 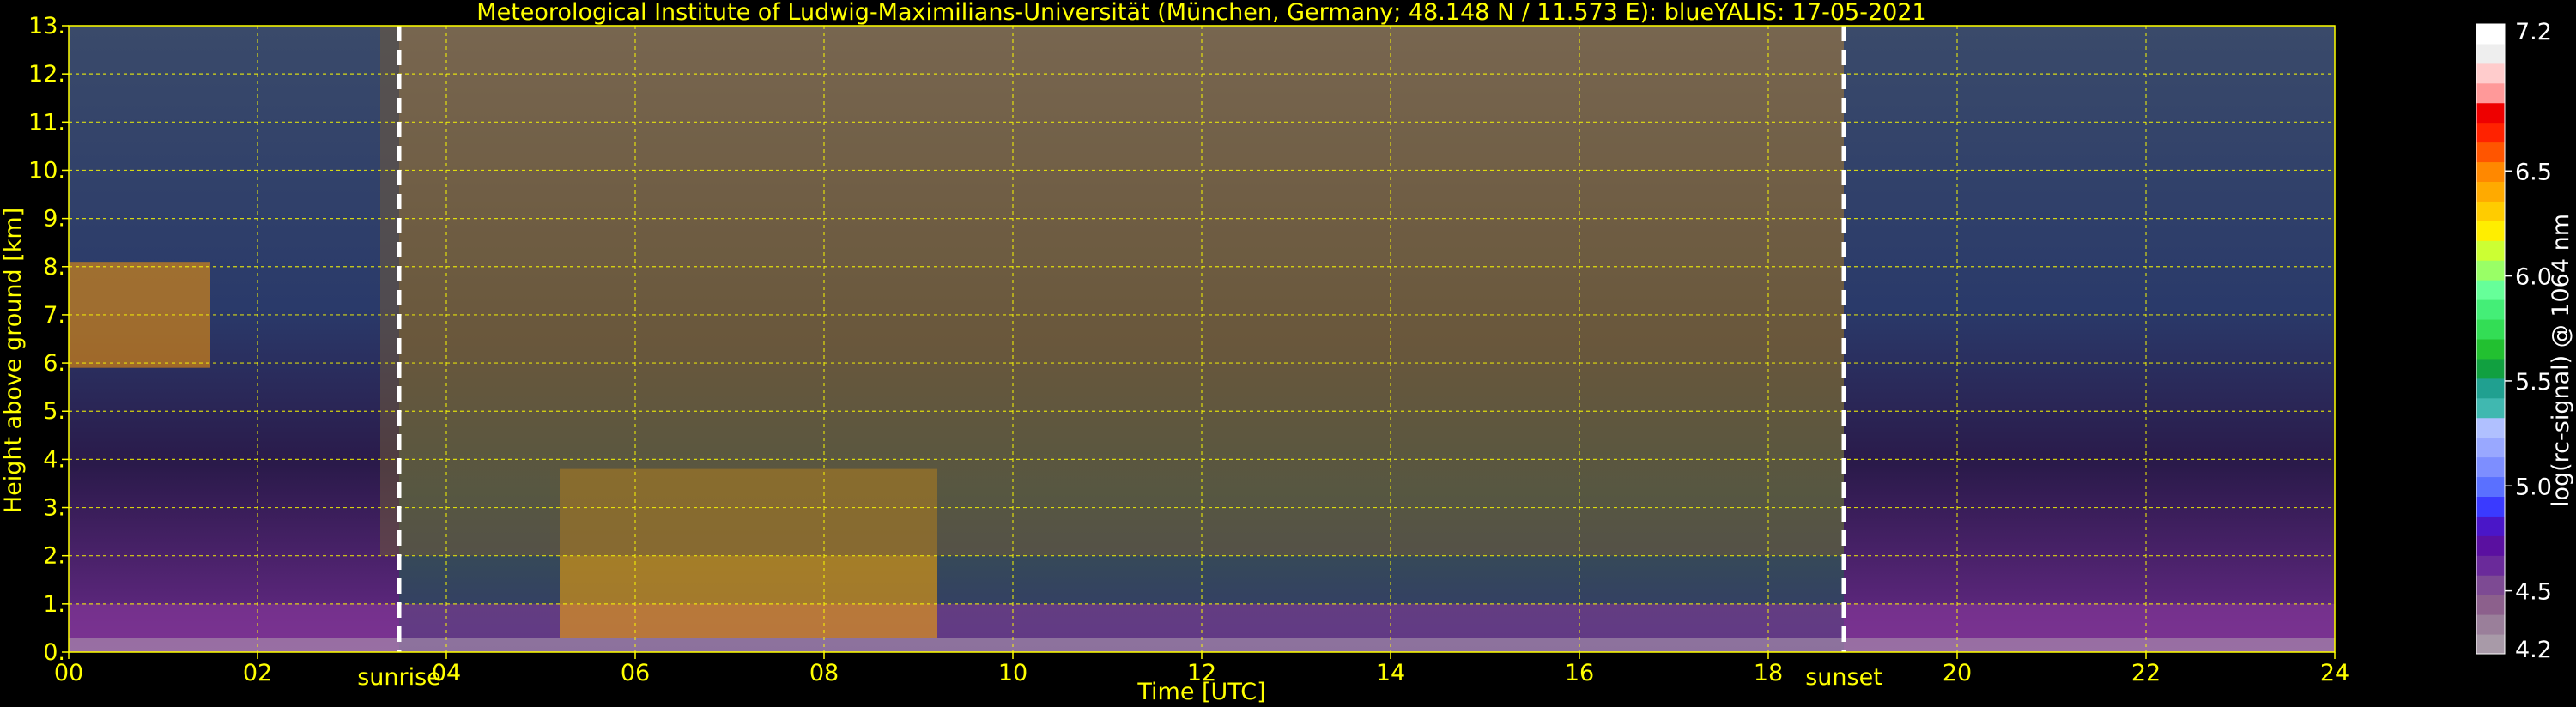 What do you see at coordinates (54, 604) in the screenshot?
I see `y-tick-label: 1.` at bounding box center [54, 604].